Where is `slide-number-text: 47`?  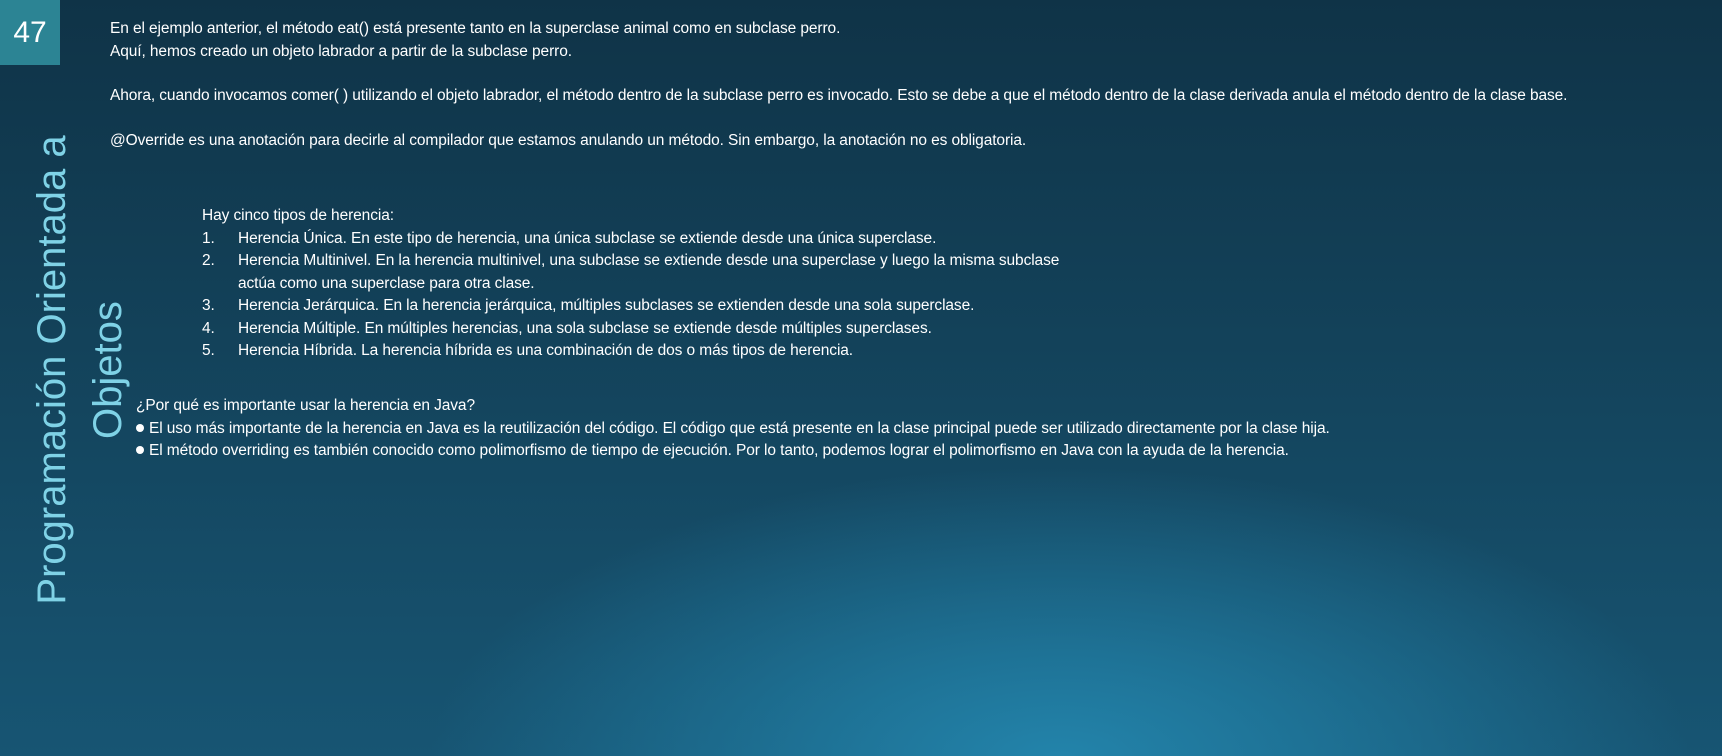 slide-number-text: 47 is located at coordinates (30, 32).